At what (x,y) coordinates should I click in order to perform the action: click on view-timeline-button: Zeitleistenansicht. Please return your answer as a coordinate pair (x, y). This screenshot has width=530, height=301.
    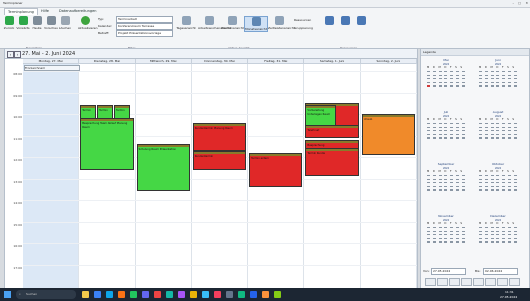
    Looking at the image, I should click on (281, 23).